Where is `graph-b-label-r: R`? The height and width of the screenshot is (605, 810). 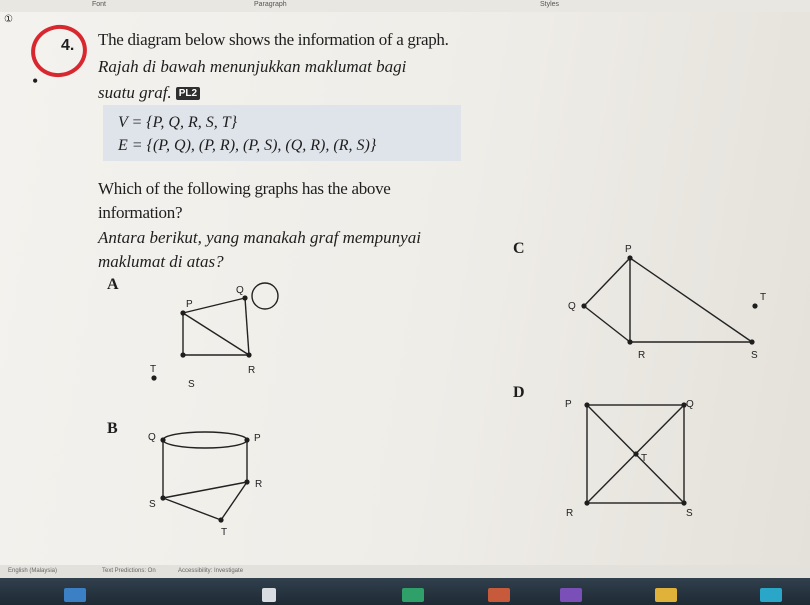 graph-b-label-r: R is located at coordinates (258, 484).